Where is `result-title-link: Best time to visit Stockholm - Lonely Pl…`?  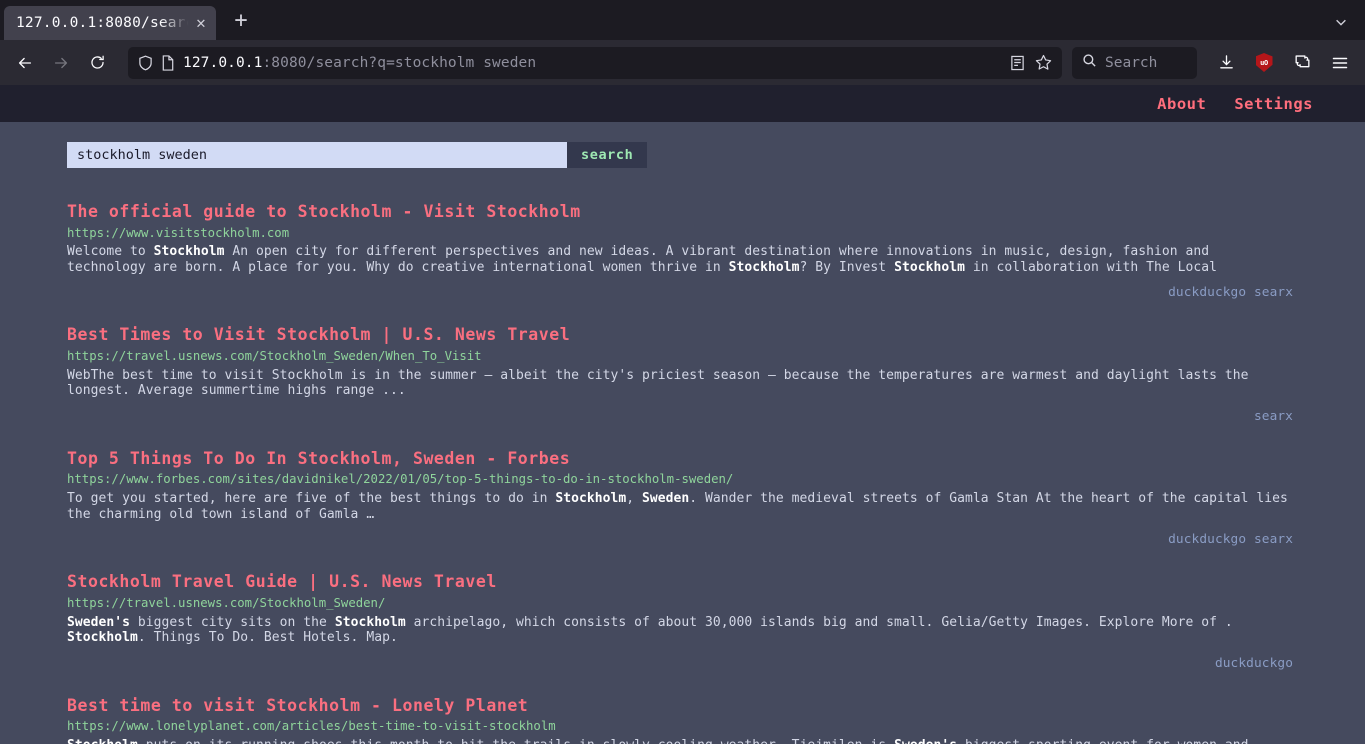
result-title-link: Best time to visit Stockholm - Lonely Pl… is located at coordinates (680, 706).